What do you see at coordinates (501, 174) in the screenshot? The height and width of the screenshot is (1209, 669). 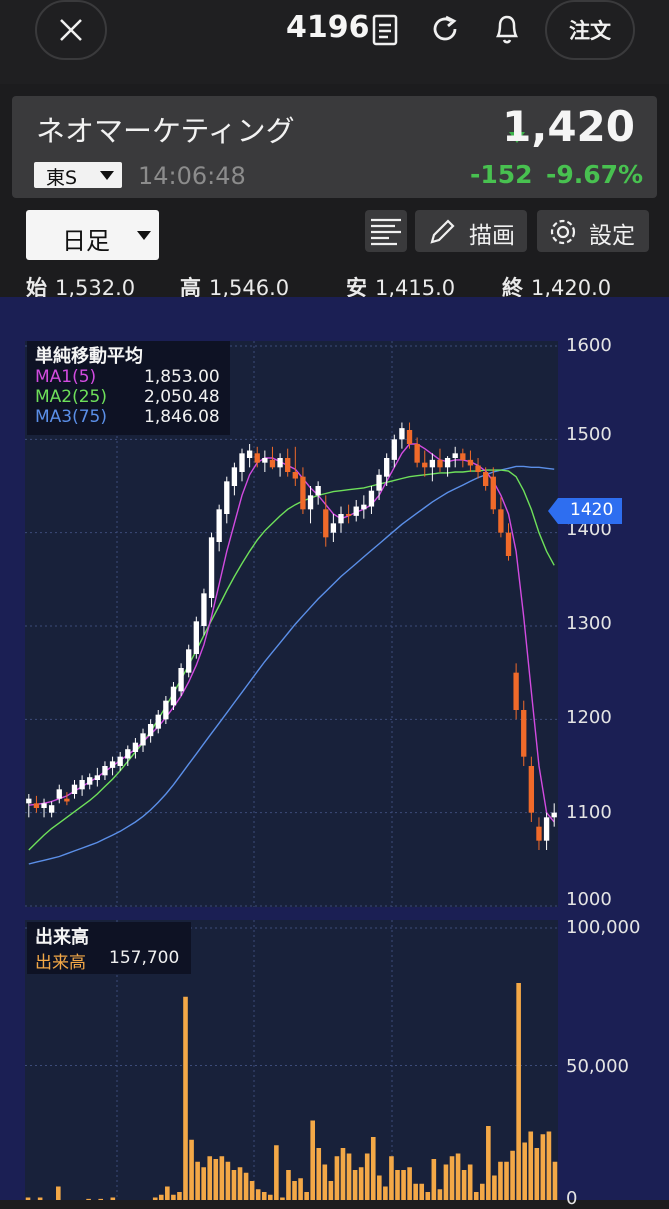 I see `price-change: -152` at bounding box center [501, 174].